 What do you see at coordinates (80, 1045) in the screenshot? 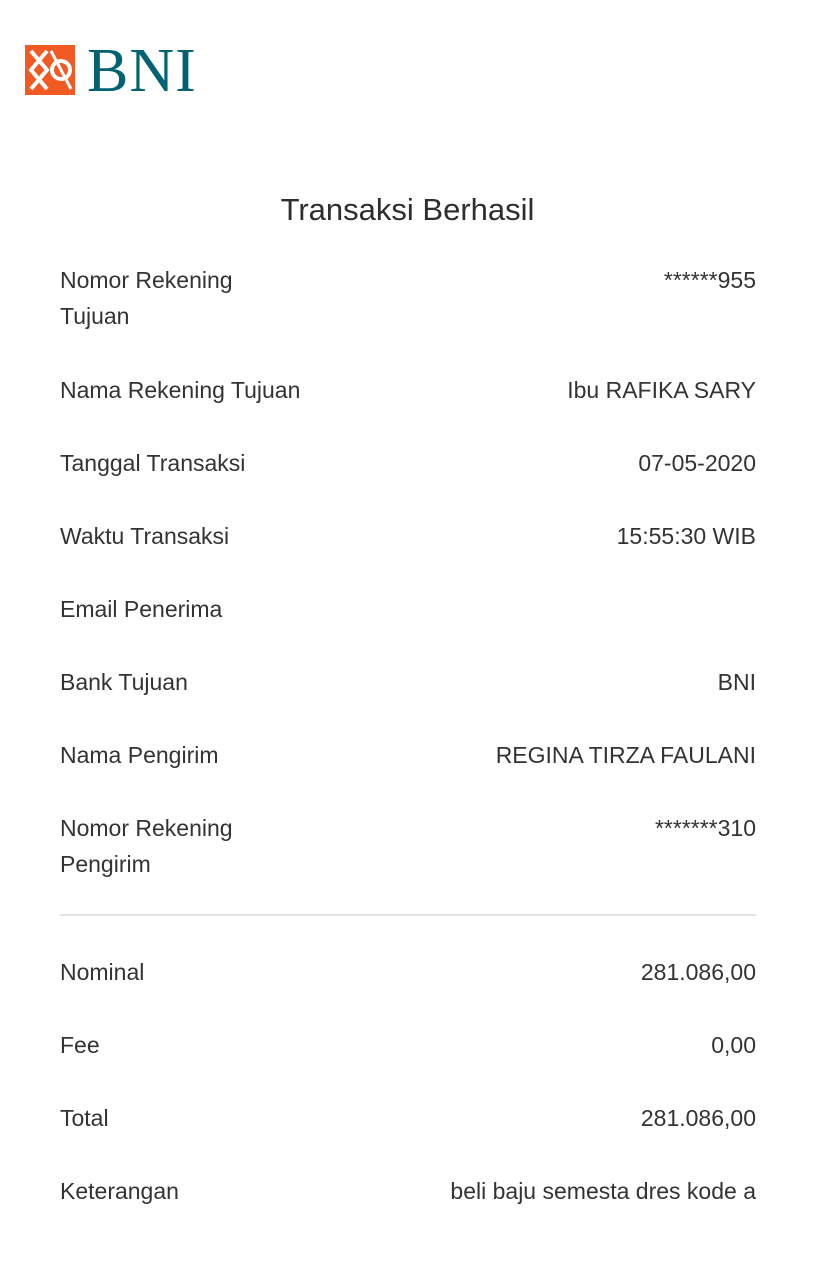
I see `summary-label: Fee` at bounding box center [80, 1045].